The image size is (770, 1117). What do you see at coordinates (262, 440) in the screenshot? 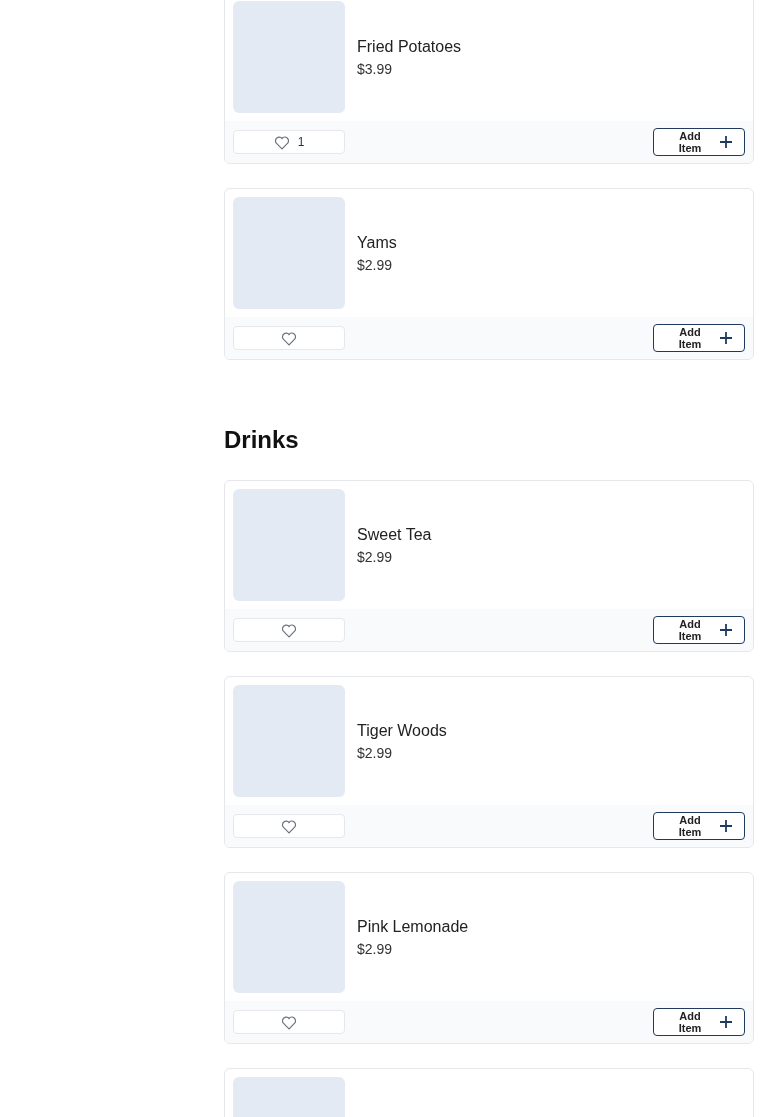
I see `section-heading: Drinks` at bounding box center [262, 440].